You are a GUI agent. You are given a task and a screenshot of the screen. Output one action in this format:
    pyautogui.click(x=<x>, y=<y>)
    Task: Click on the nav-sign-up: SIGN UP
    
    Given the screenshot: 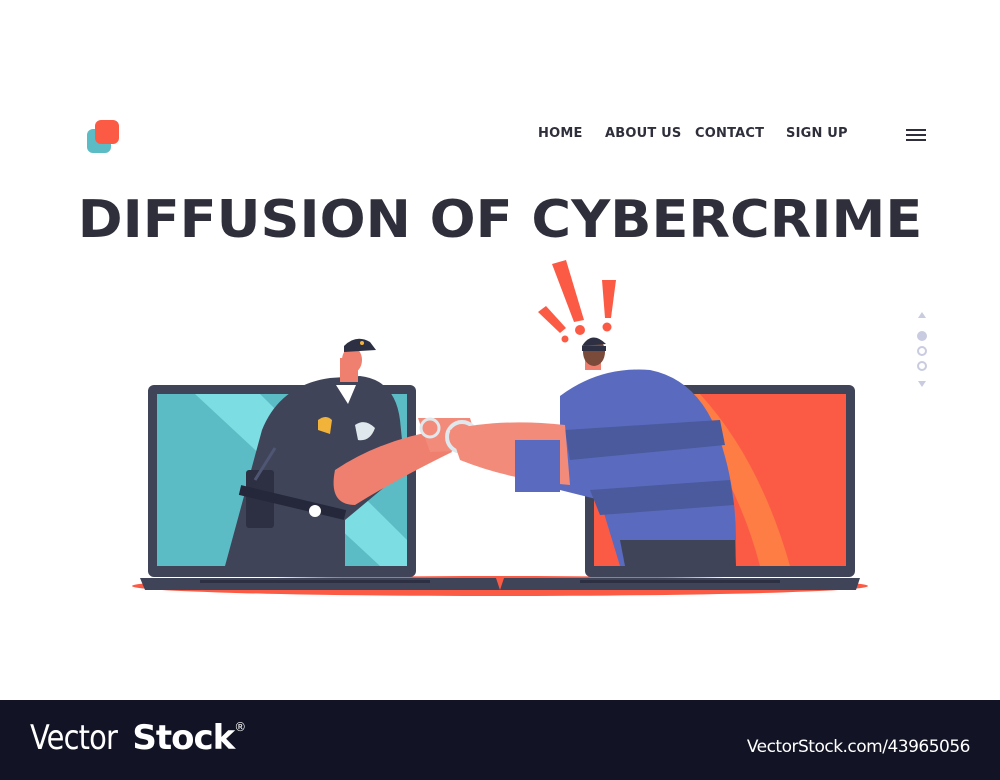 What is the action you would take?
    pyautogui.click(x=817, y=133)
    